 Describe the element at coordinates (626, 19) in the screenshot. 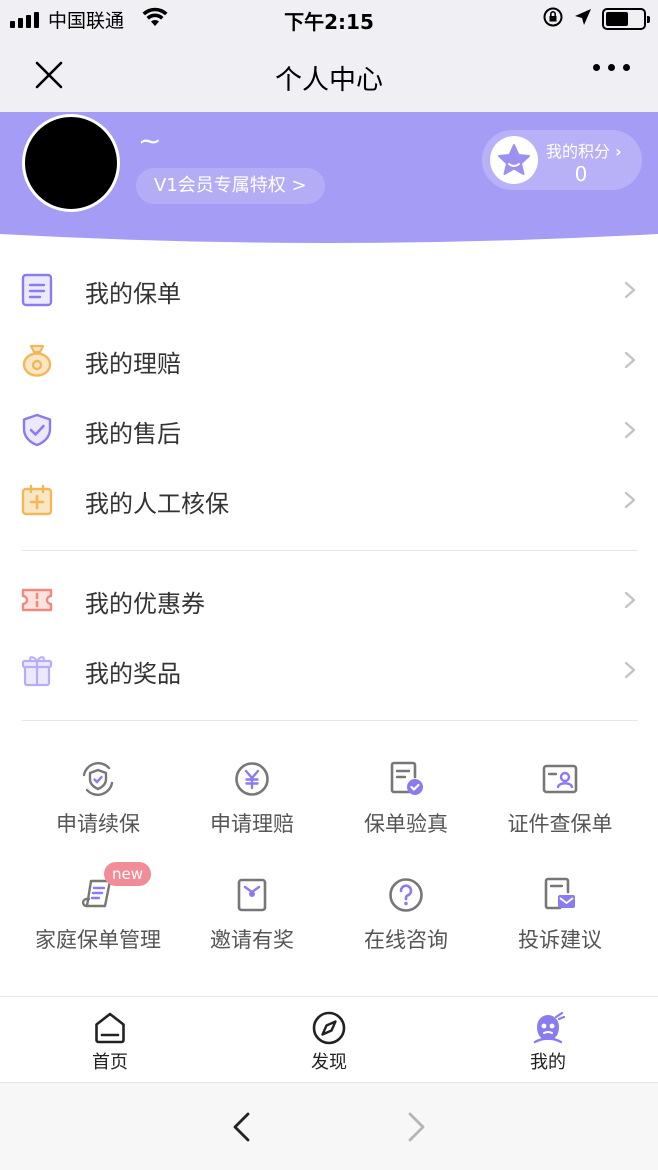

I see `battery-icon` at that location.